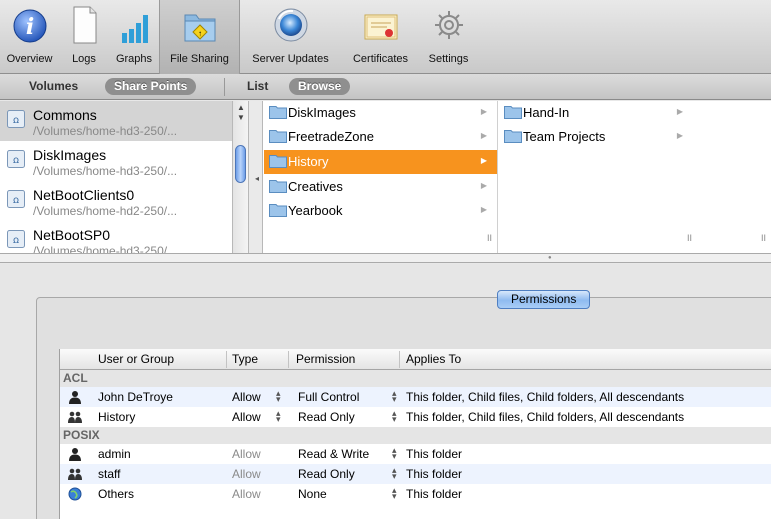 The image size is (771, 519). I want to click on toolbar-settings-button: Settings, so click(448, 37).